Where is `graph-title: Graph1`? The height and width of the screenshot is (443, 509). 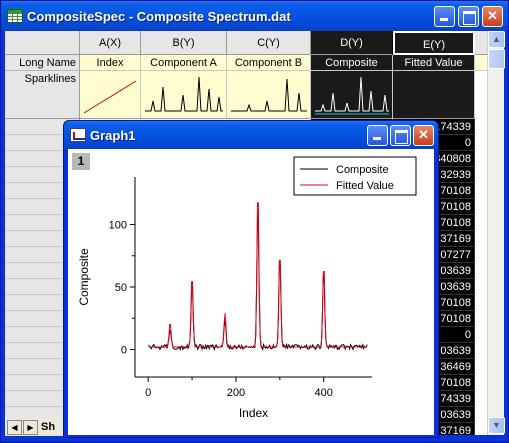 graph-title: Graph1 is located at coordinates (113, 135).